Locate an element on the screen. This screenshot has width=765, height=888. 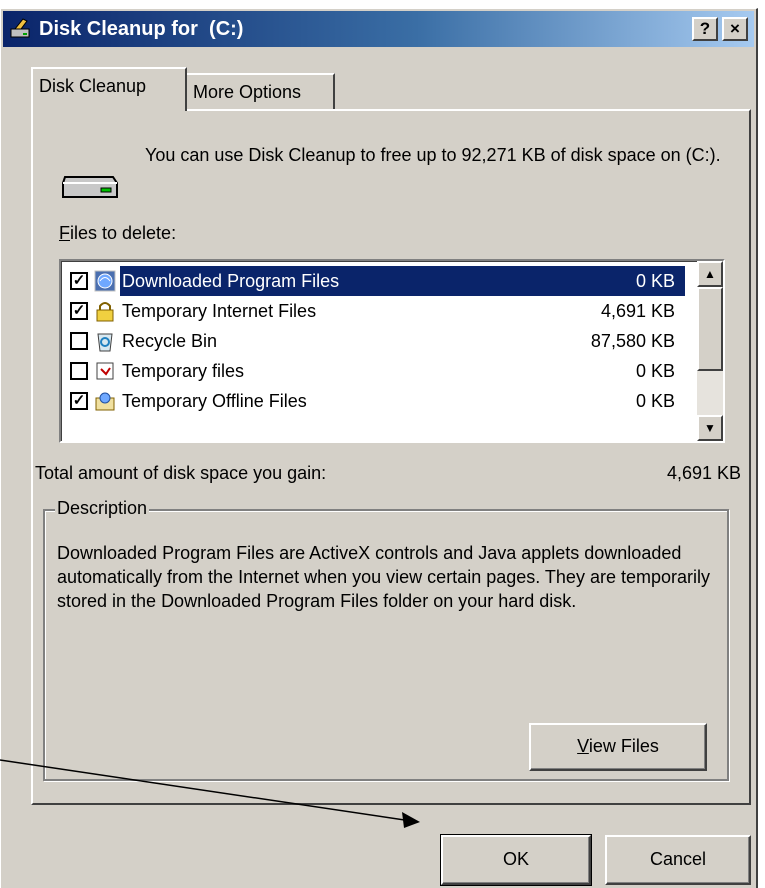
window-title: Disk Cleanup for (C:) is located at coordinates (141, 29).